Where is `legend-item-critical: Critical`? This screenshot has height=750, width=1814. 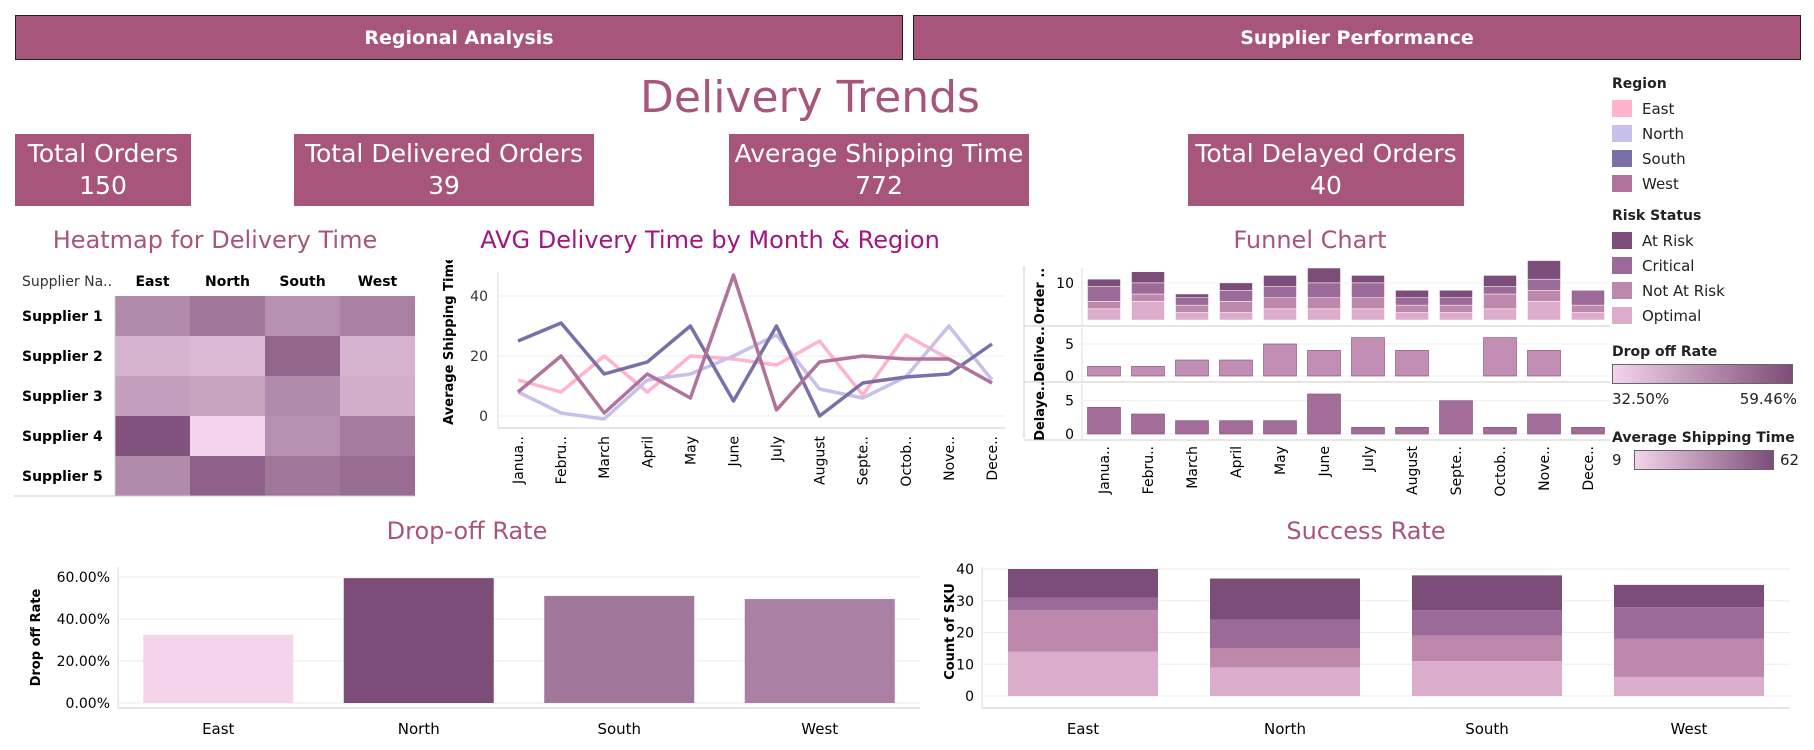
legend-item-critical: Critical is located at coordinates (1668, 265).